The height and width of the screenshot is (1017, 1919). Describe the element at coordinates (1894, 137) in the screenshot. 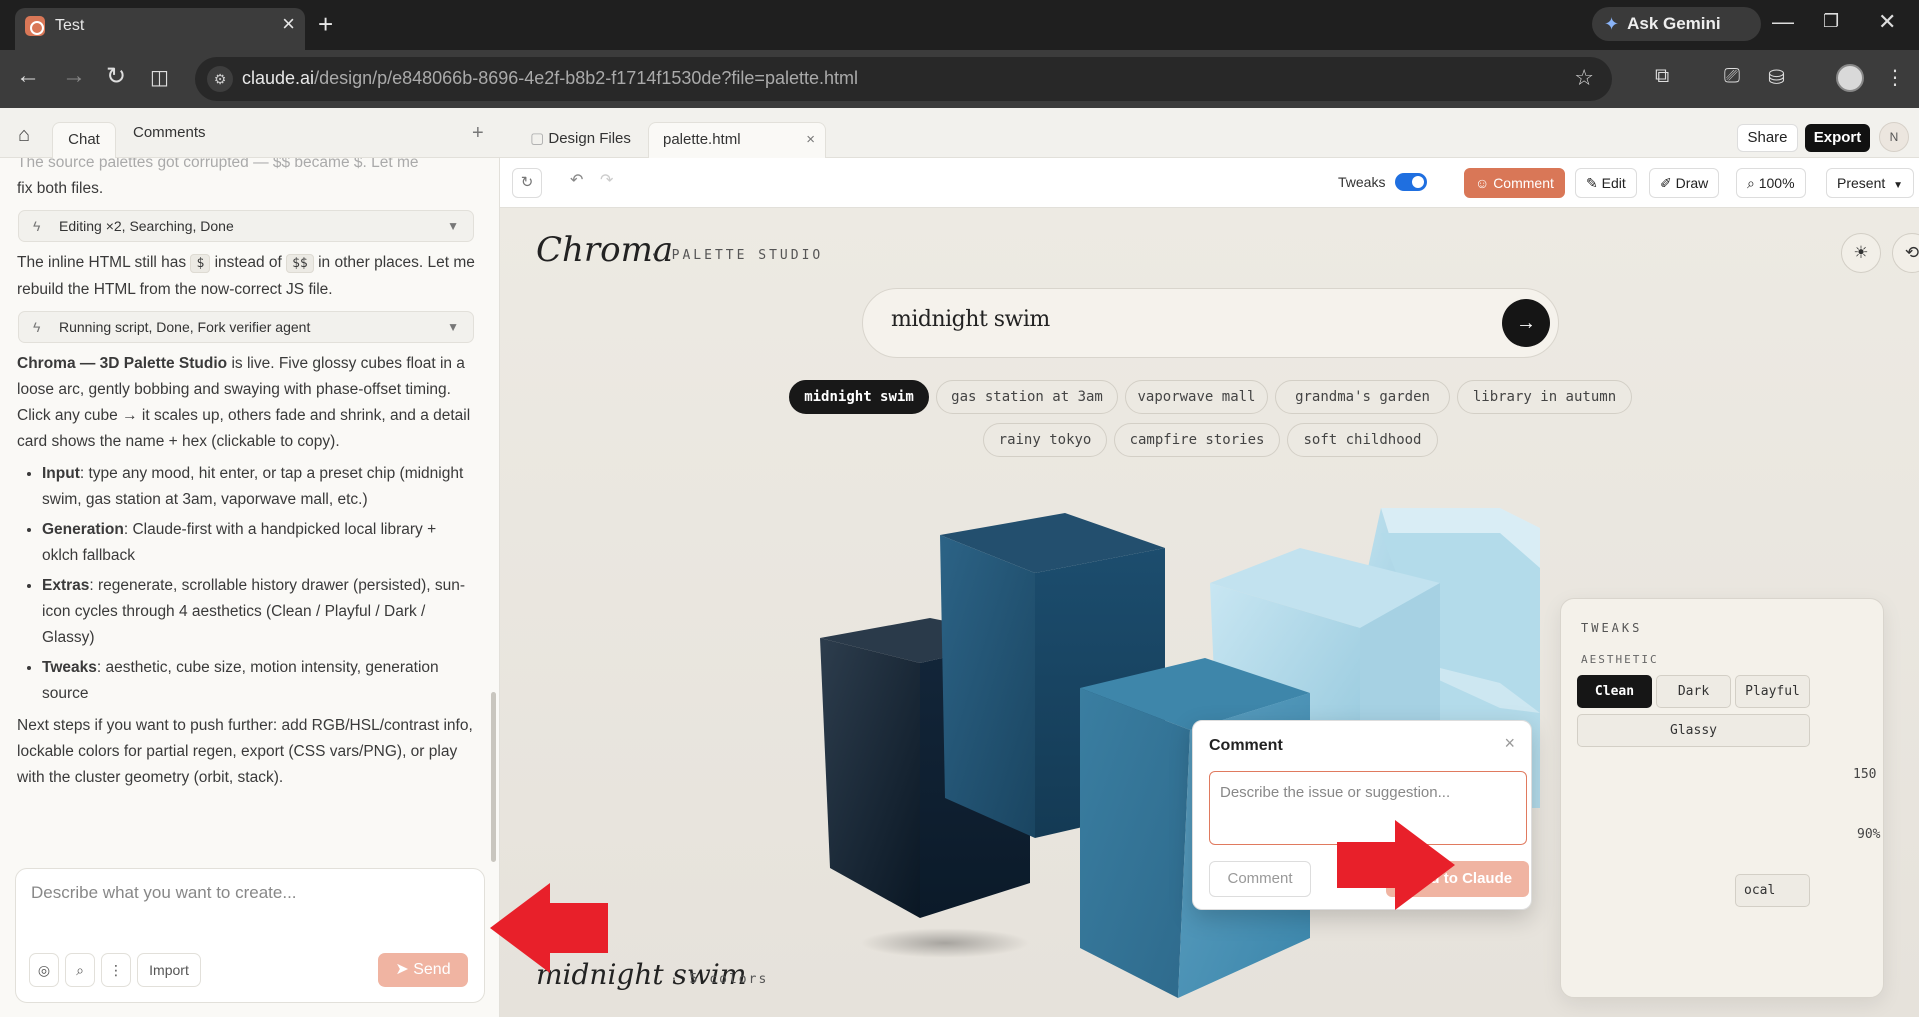

I see `user-avatar: N` at that location.